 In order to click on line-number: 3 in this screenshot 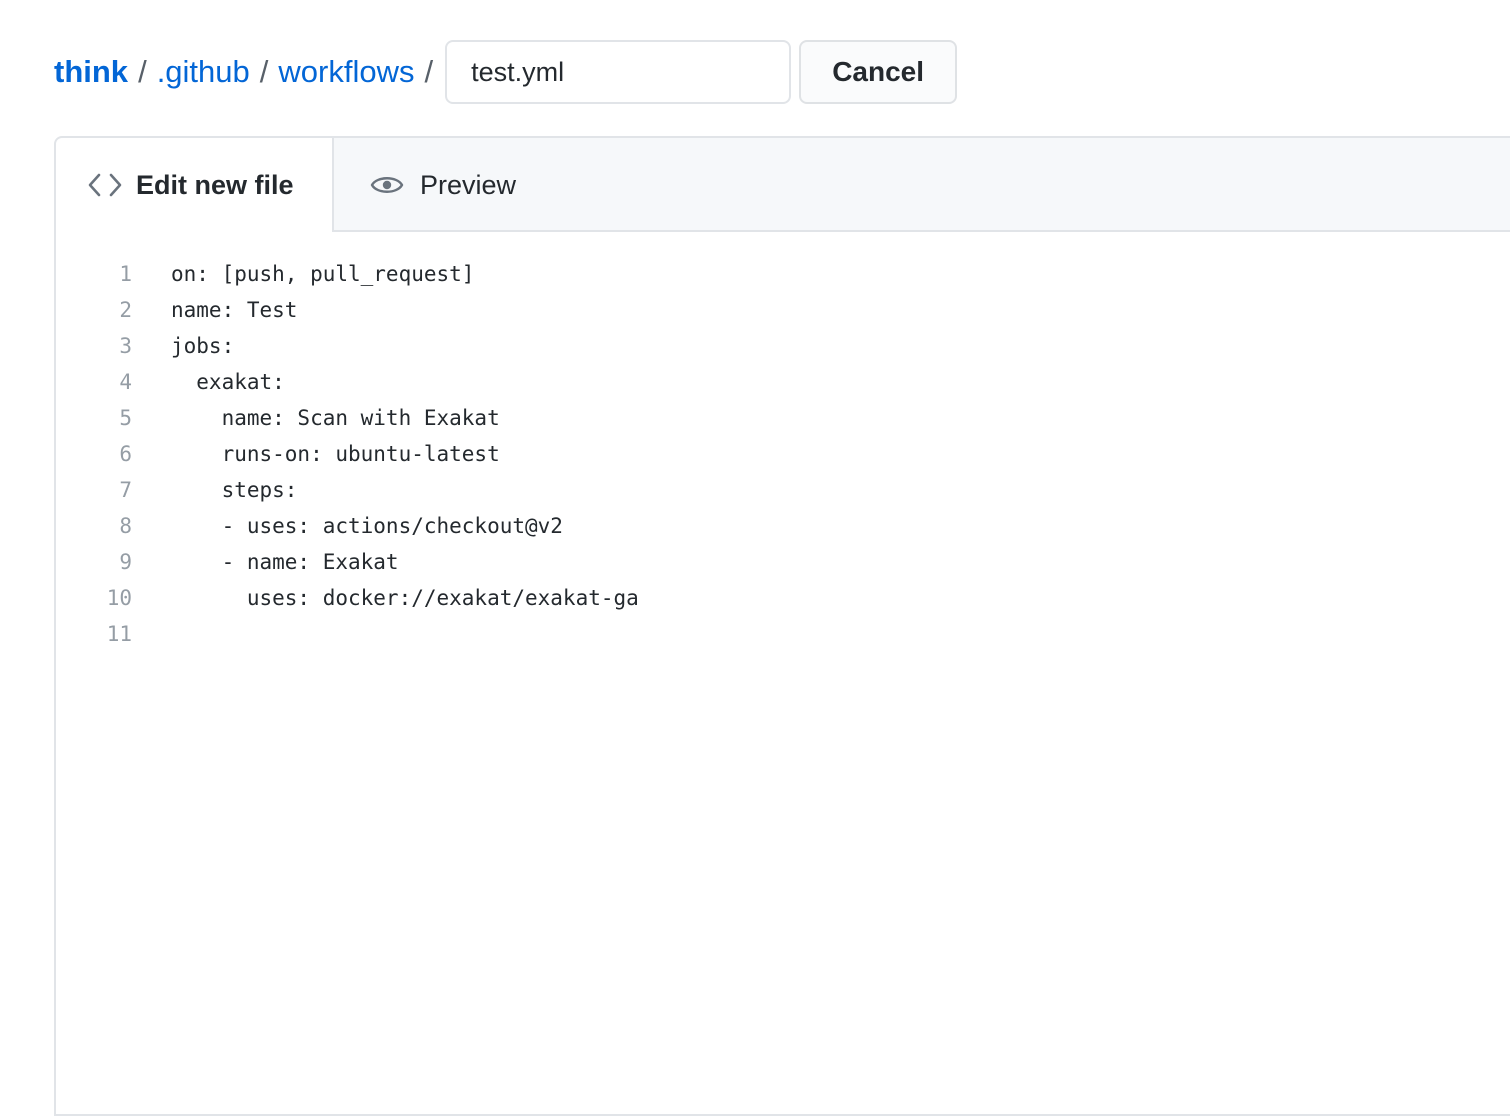, I will do `click(125, 346)`.